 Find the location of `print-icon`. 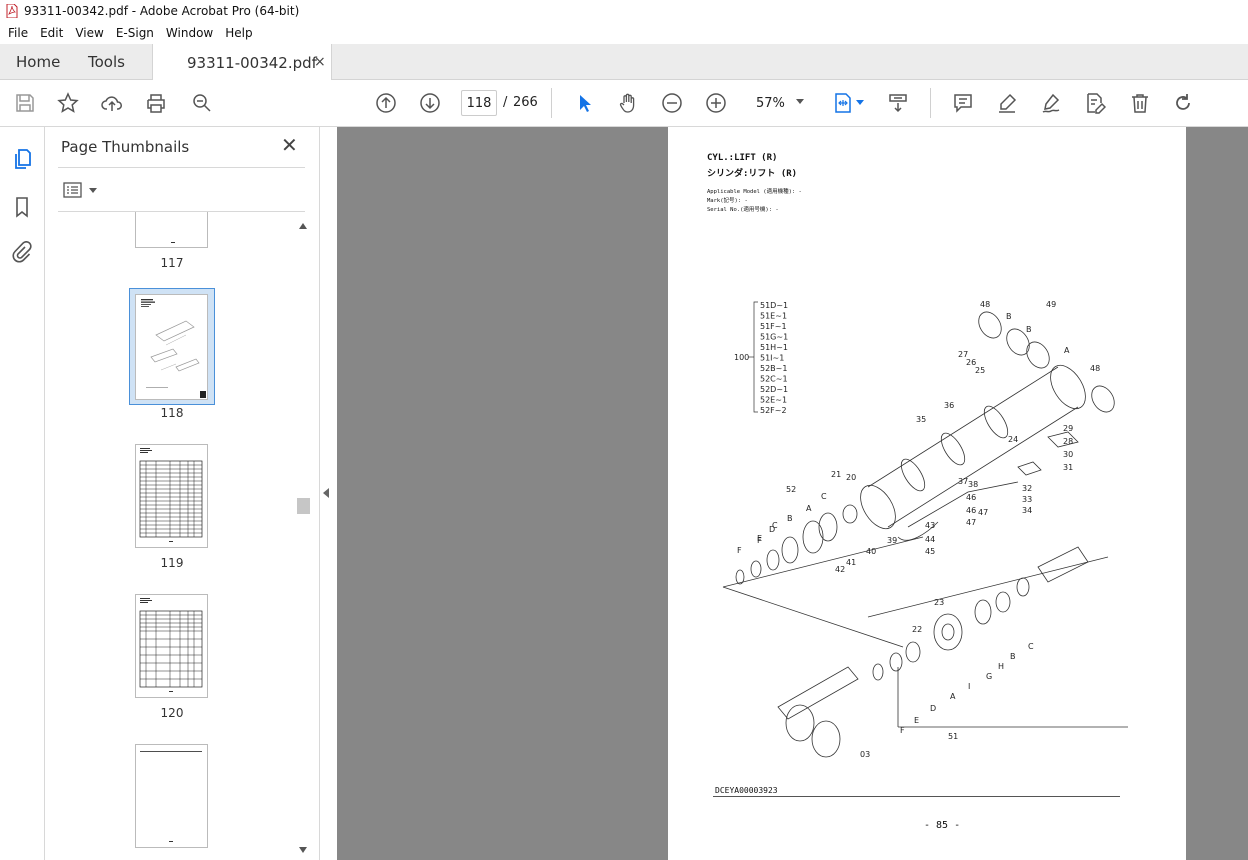

print-icon is located at coordinates (156, 103).